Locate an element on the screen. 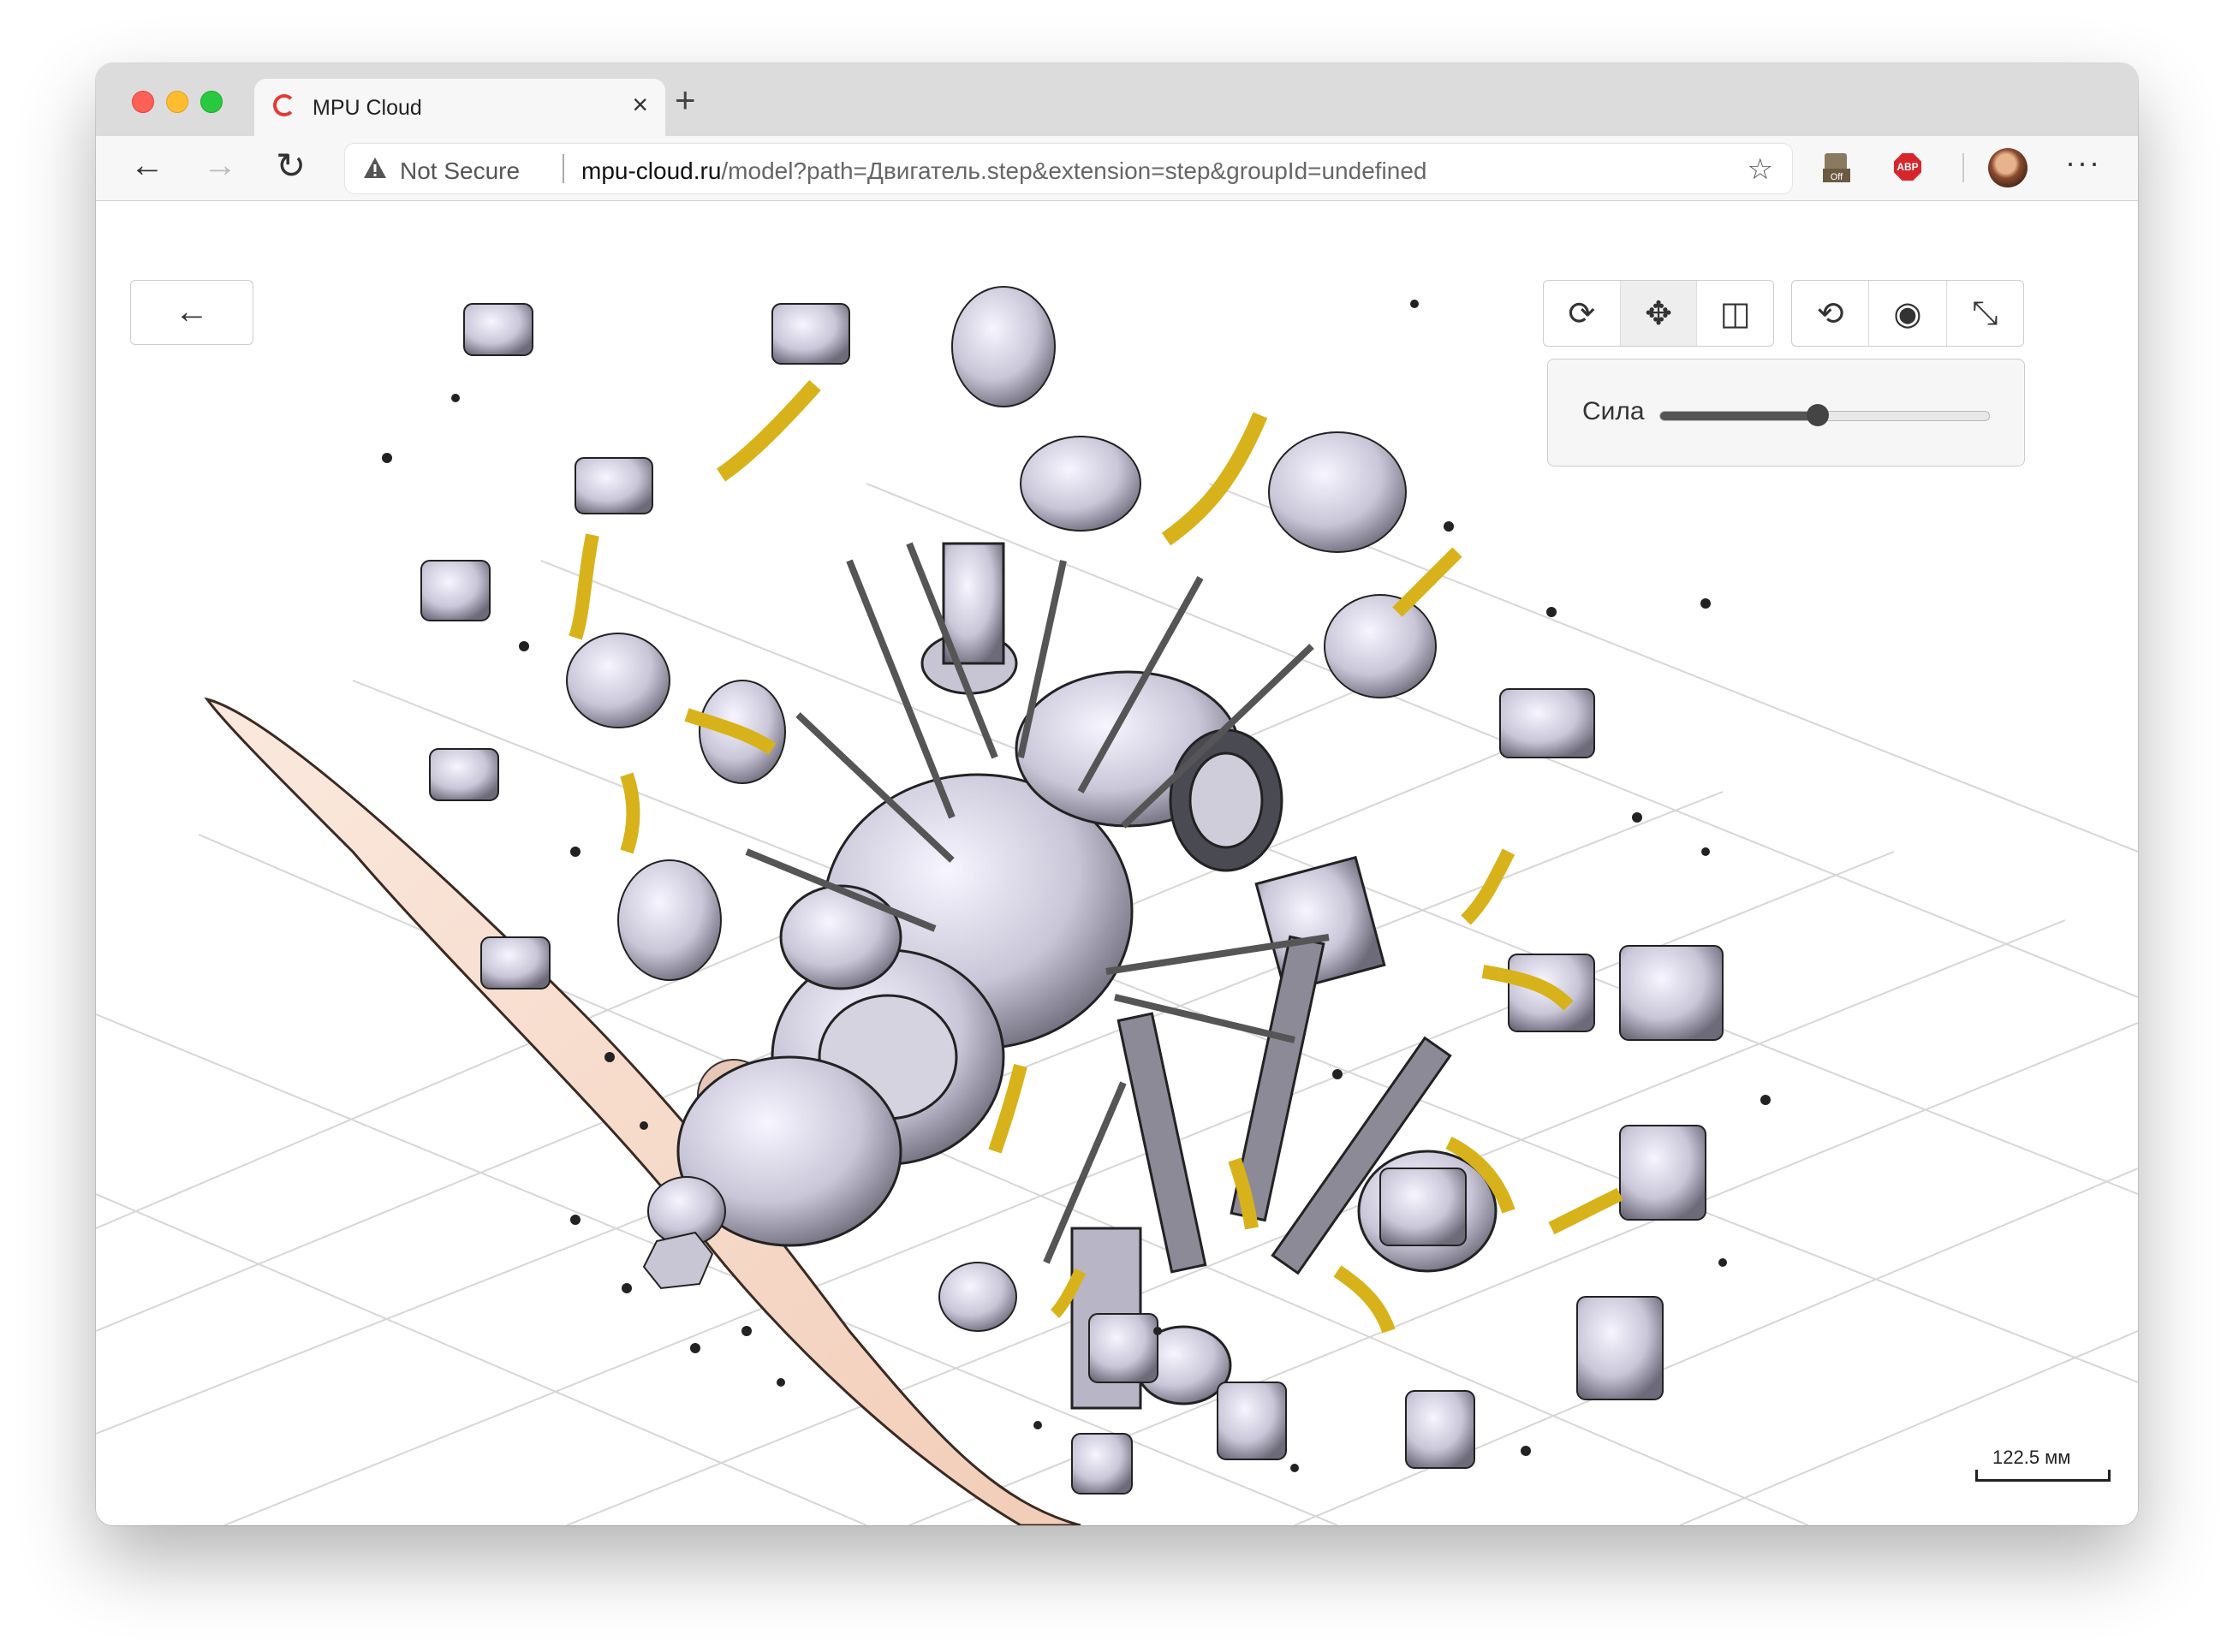 The height and width of the screenshot is (1652, 2233). back-button: ← is located at coordinates (191, 312).